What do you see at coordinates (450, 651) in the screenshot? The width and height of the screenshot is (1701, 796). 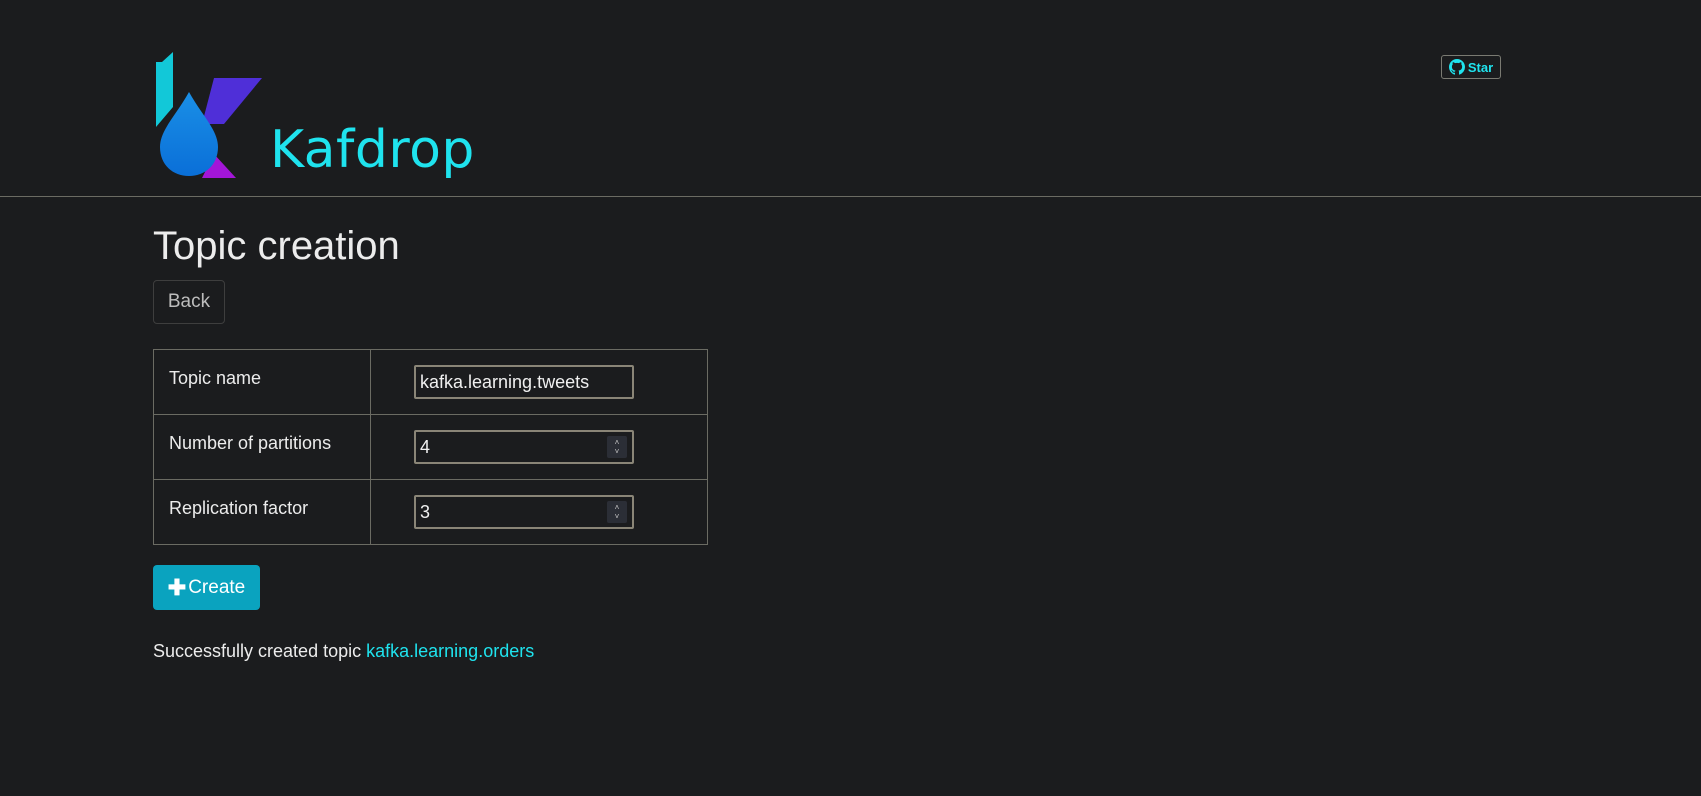 I see `created-topic-link: kafka.learning.orders` at bounding box center [450, 651].